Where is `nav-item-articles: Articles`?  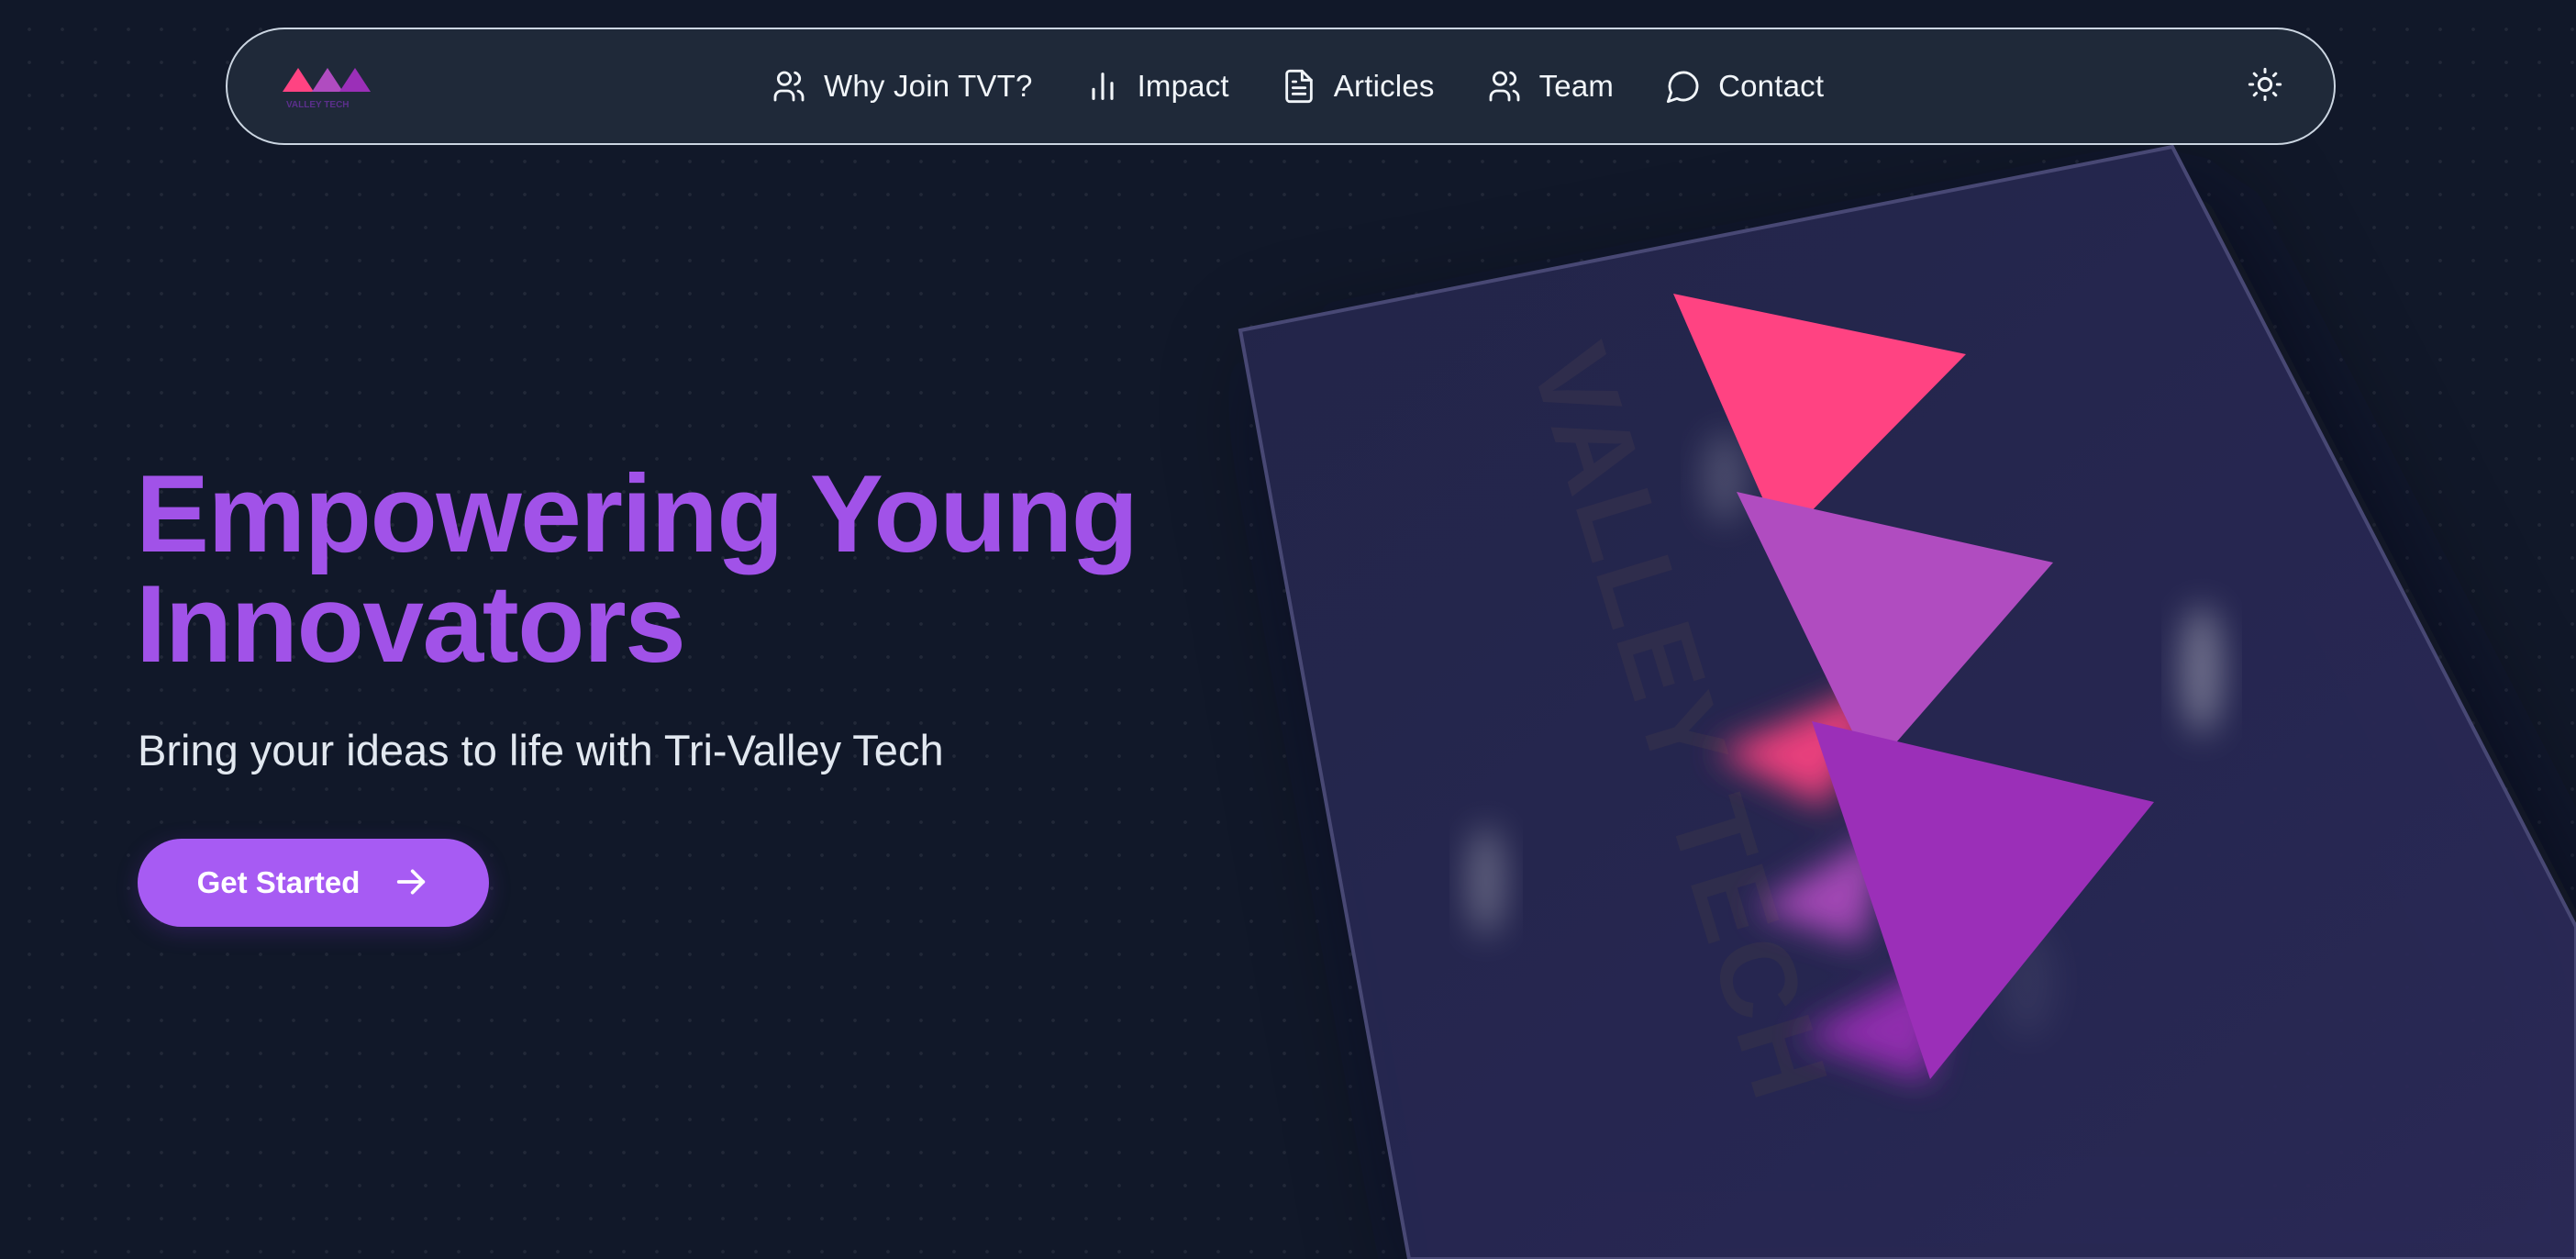
nav-item-articles: Articles is located at coordinates (1357, 86).